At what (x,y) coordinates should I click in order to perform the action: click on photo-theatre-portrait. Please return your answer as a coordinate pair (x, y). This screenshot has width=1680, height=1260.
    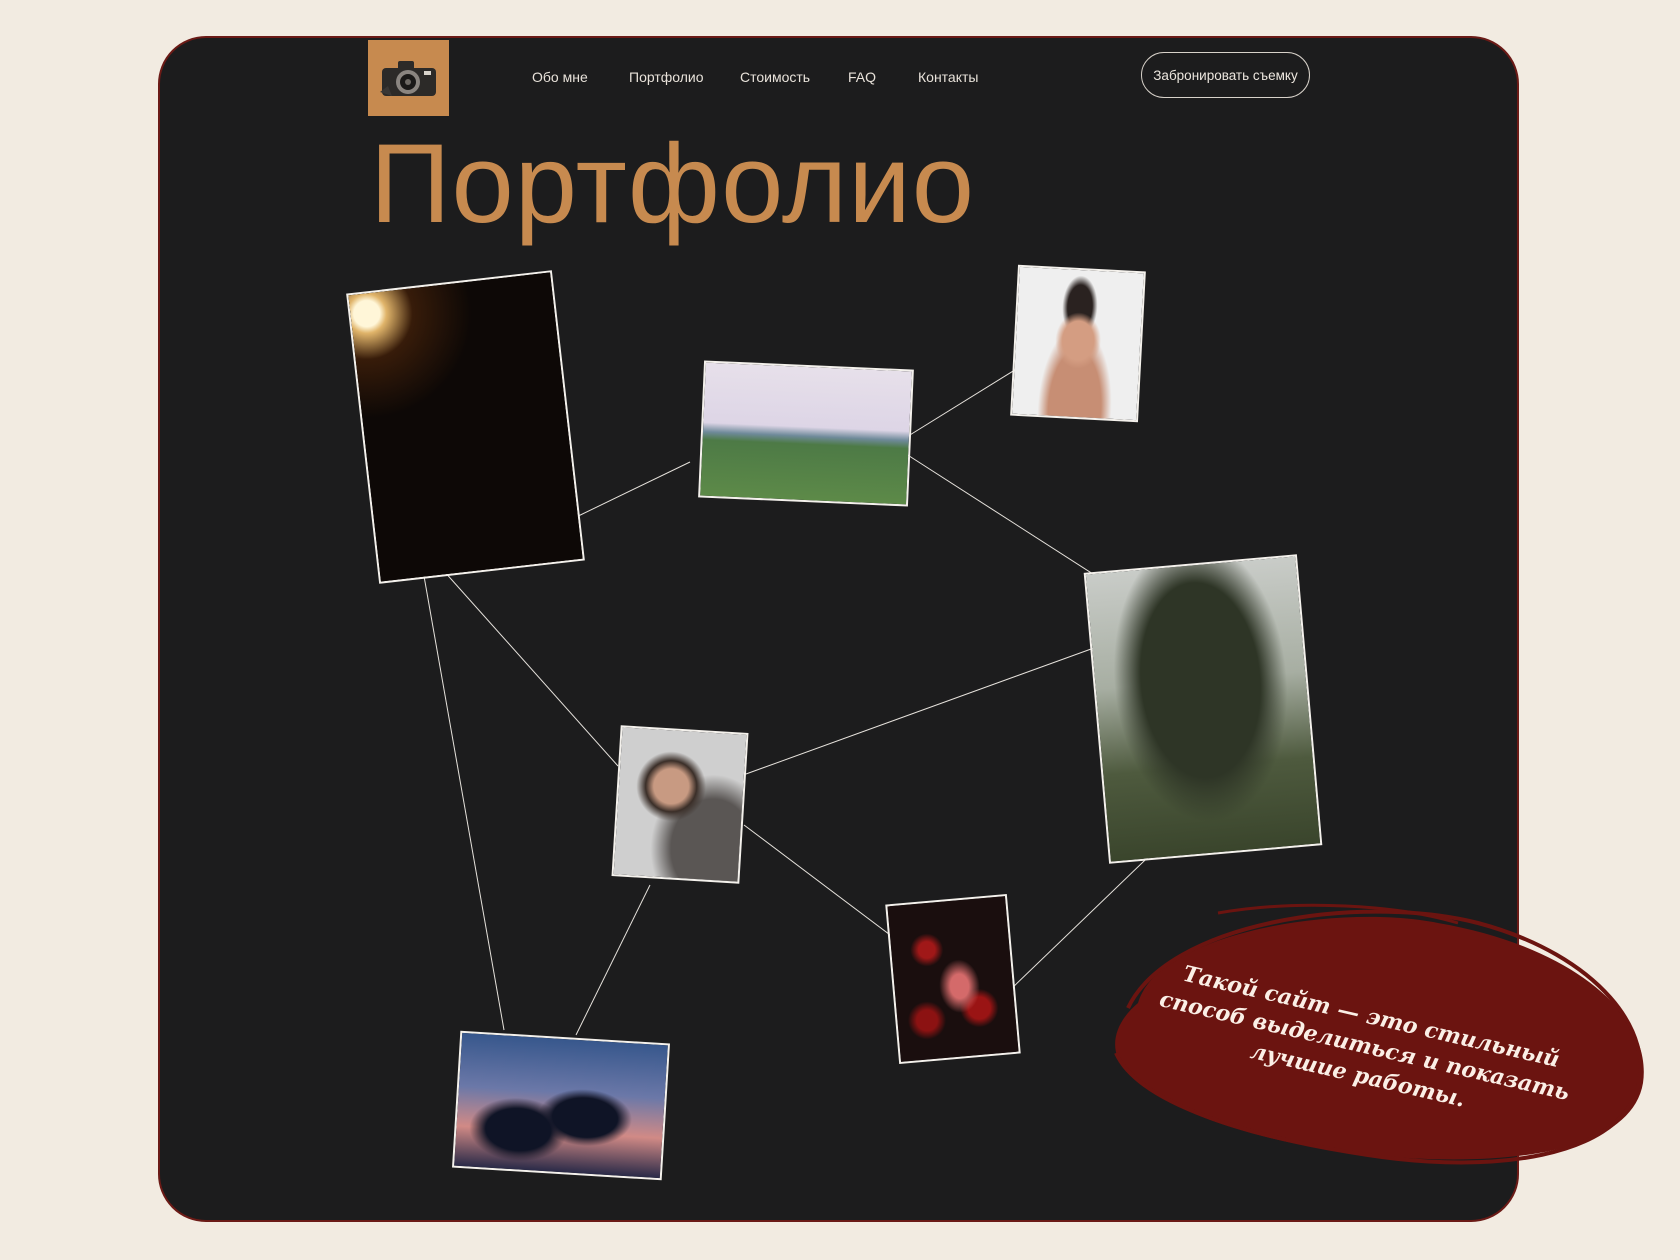
    Looking at the image, I should click on (465, 427).